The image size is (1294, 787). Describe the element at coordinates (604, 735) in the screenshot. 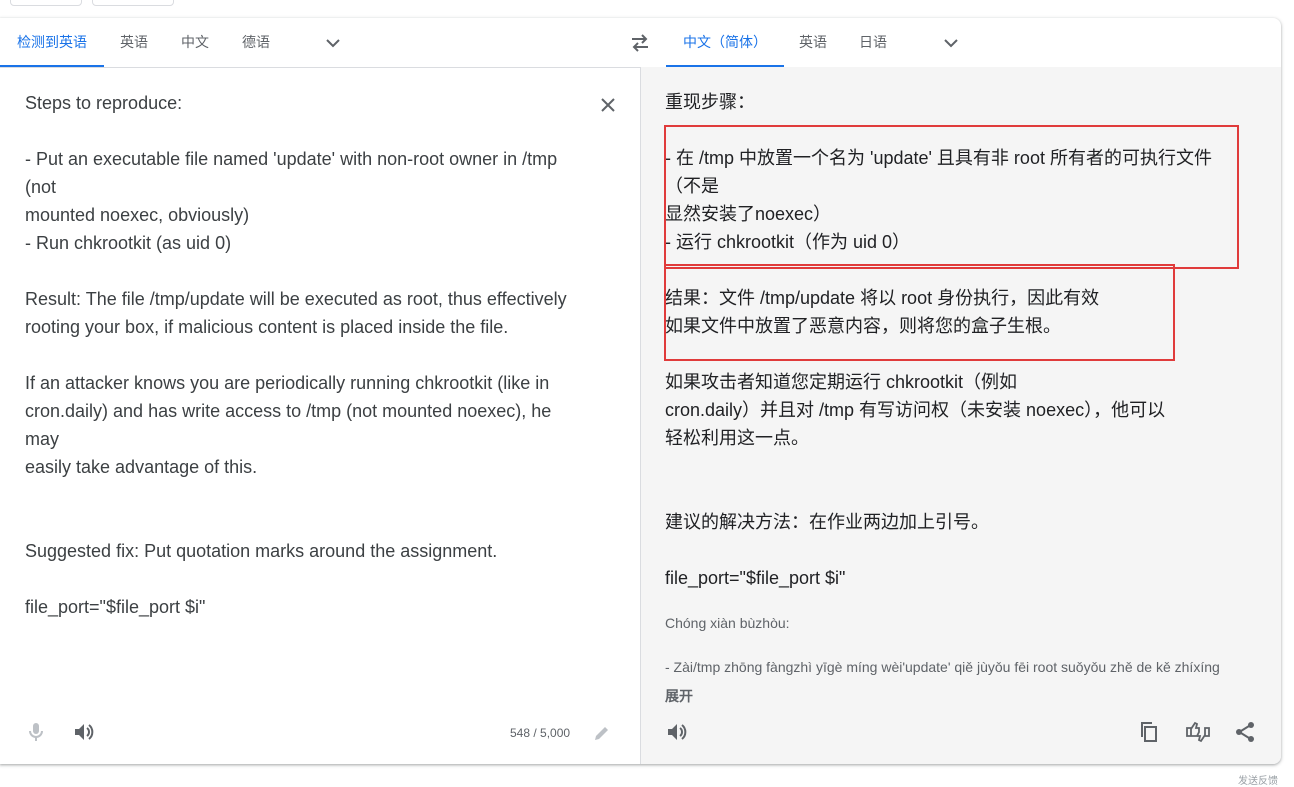

I see `pencil-icon` at that location.